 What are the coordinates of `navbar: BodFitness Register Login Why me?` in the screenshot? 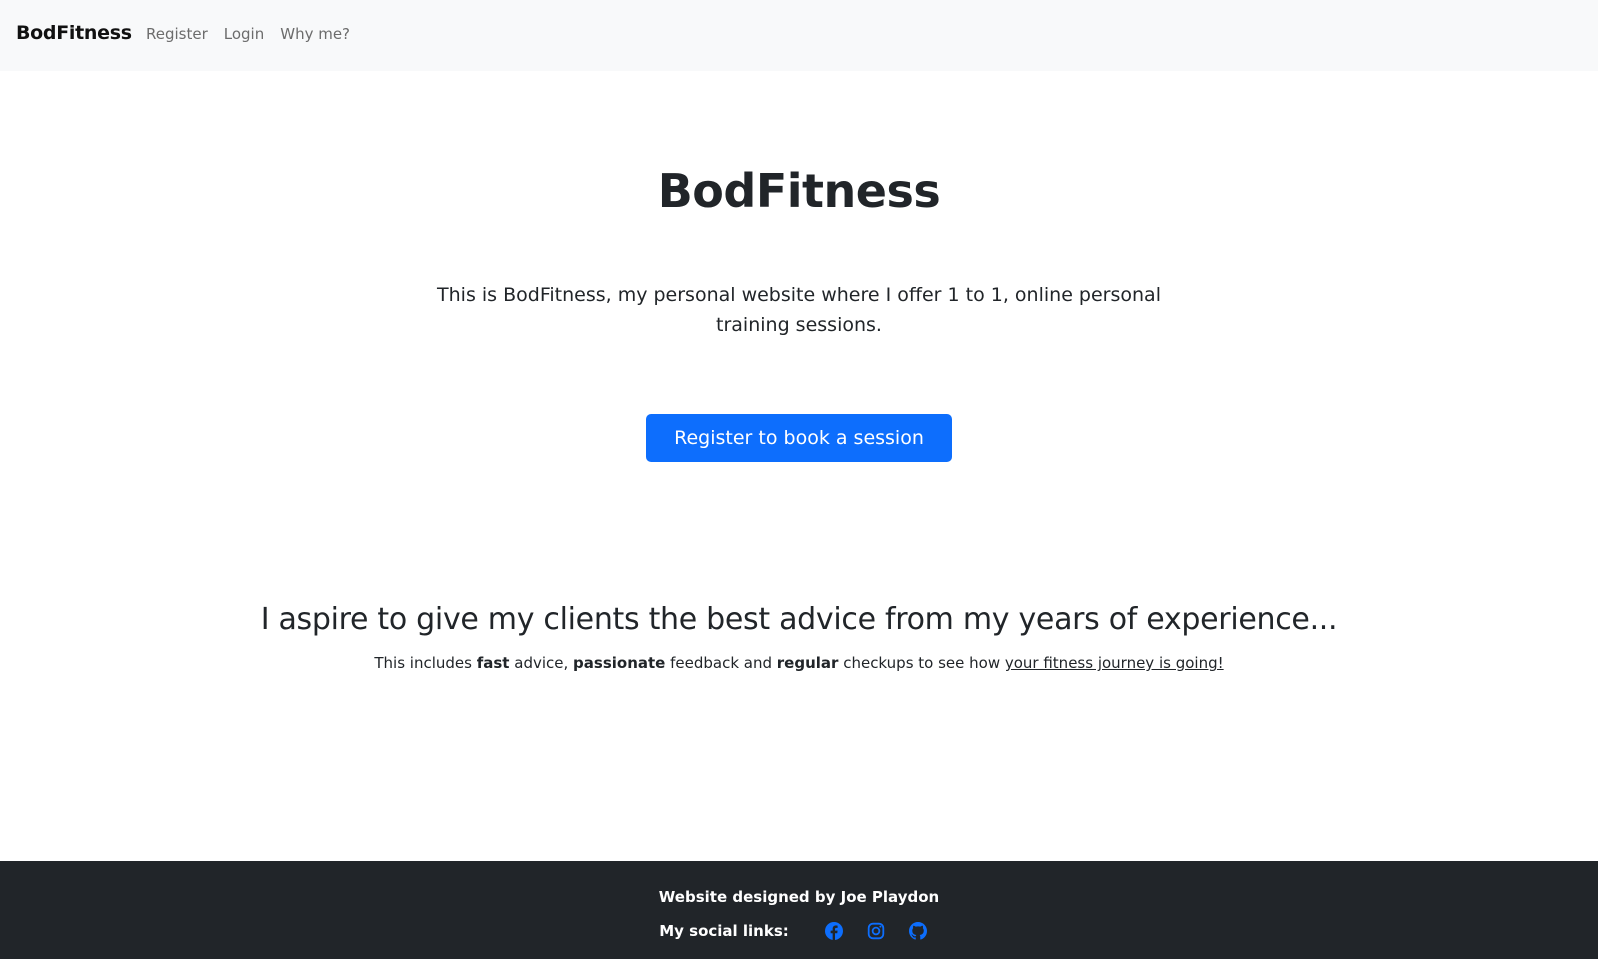 It's located at (799, 35).